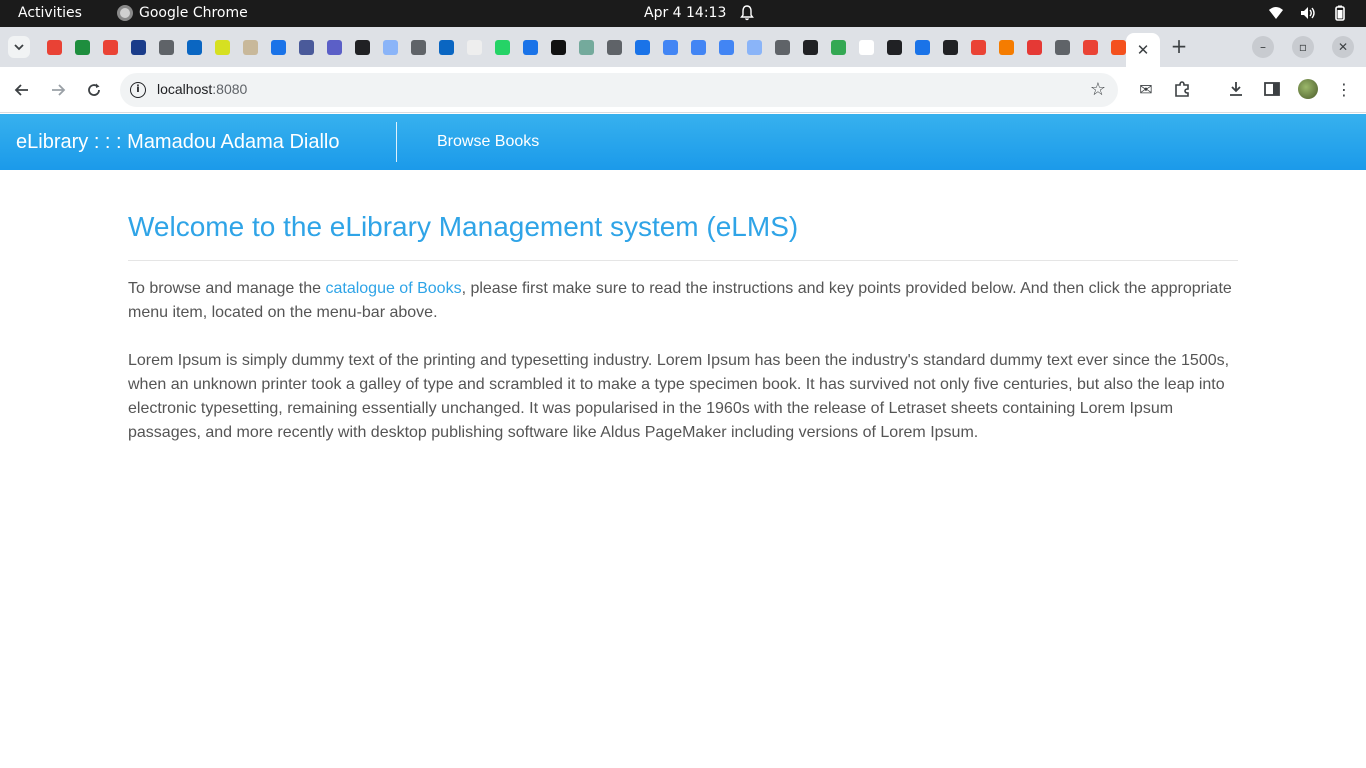 The width and height of the screenshot is (1366, 768). I want to click on close-tab-icon: ✕, so click(1143, 50).